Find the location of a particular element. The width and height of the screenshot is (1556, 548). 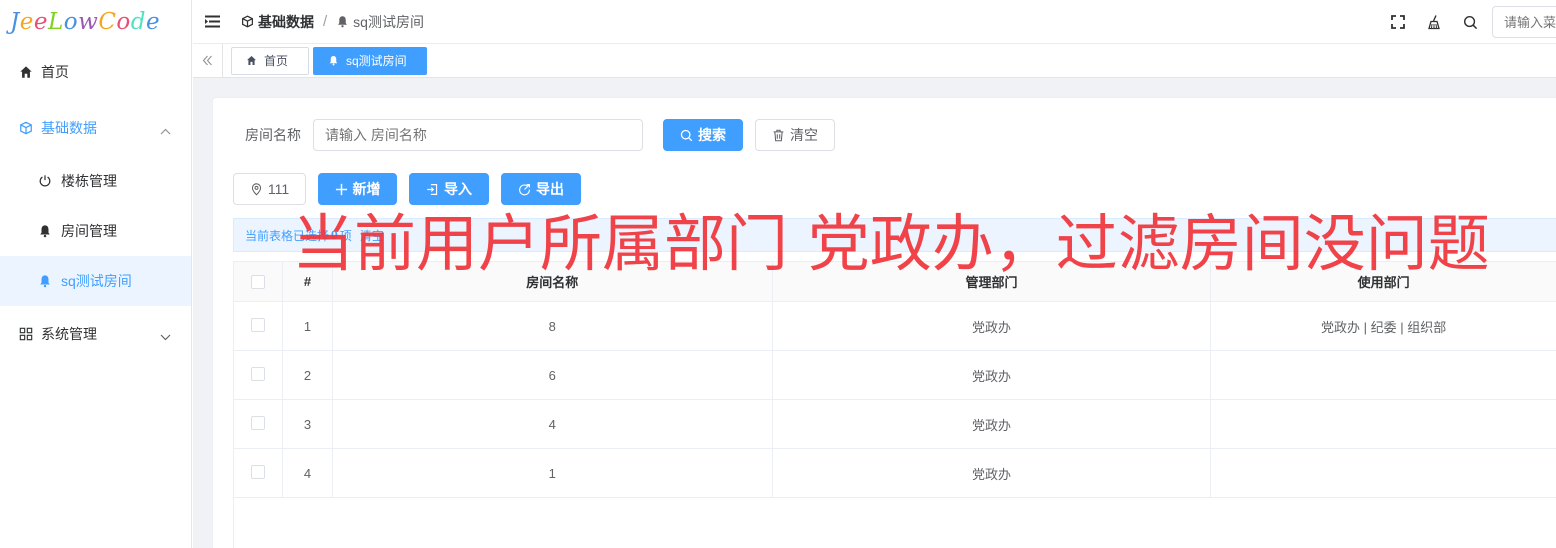

table-row: 4 1 党政办 is located at coordinates (895, 473).